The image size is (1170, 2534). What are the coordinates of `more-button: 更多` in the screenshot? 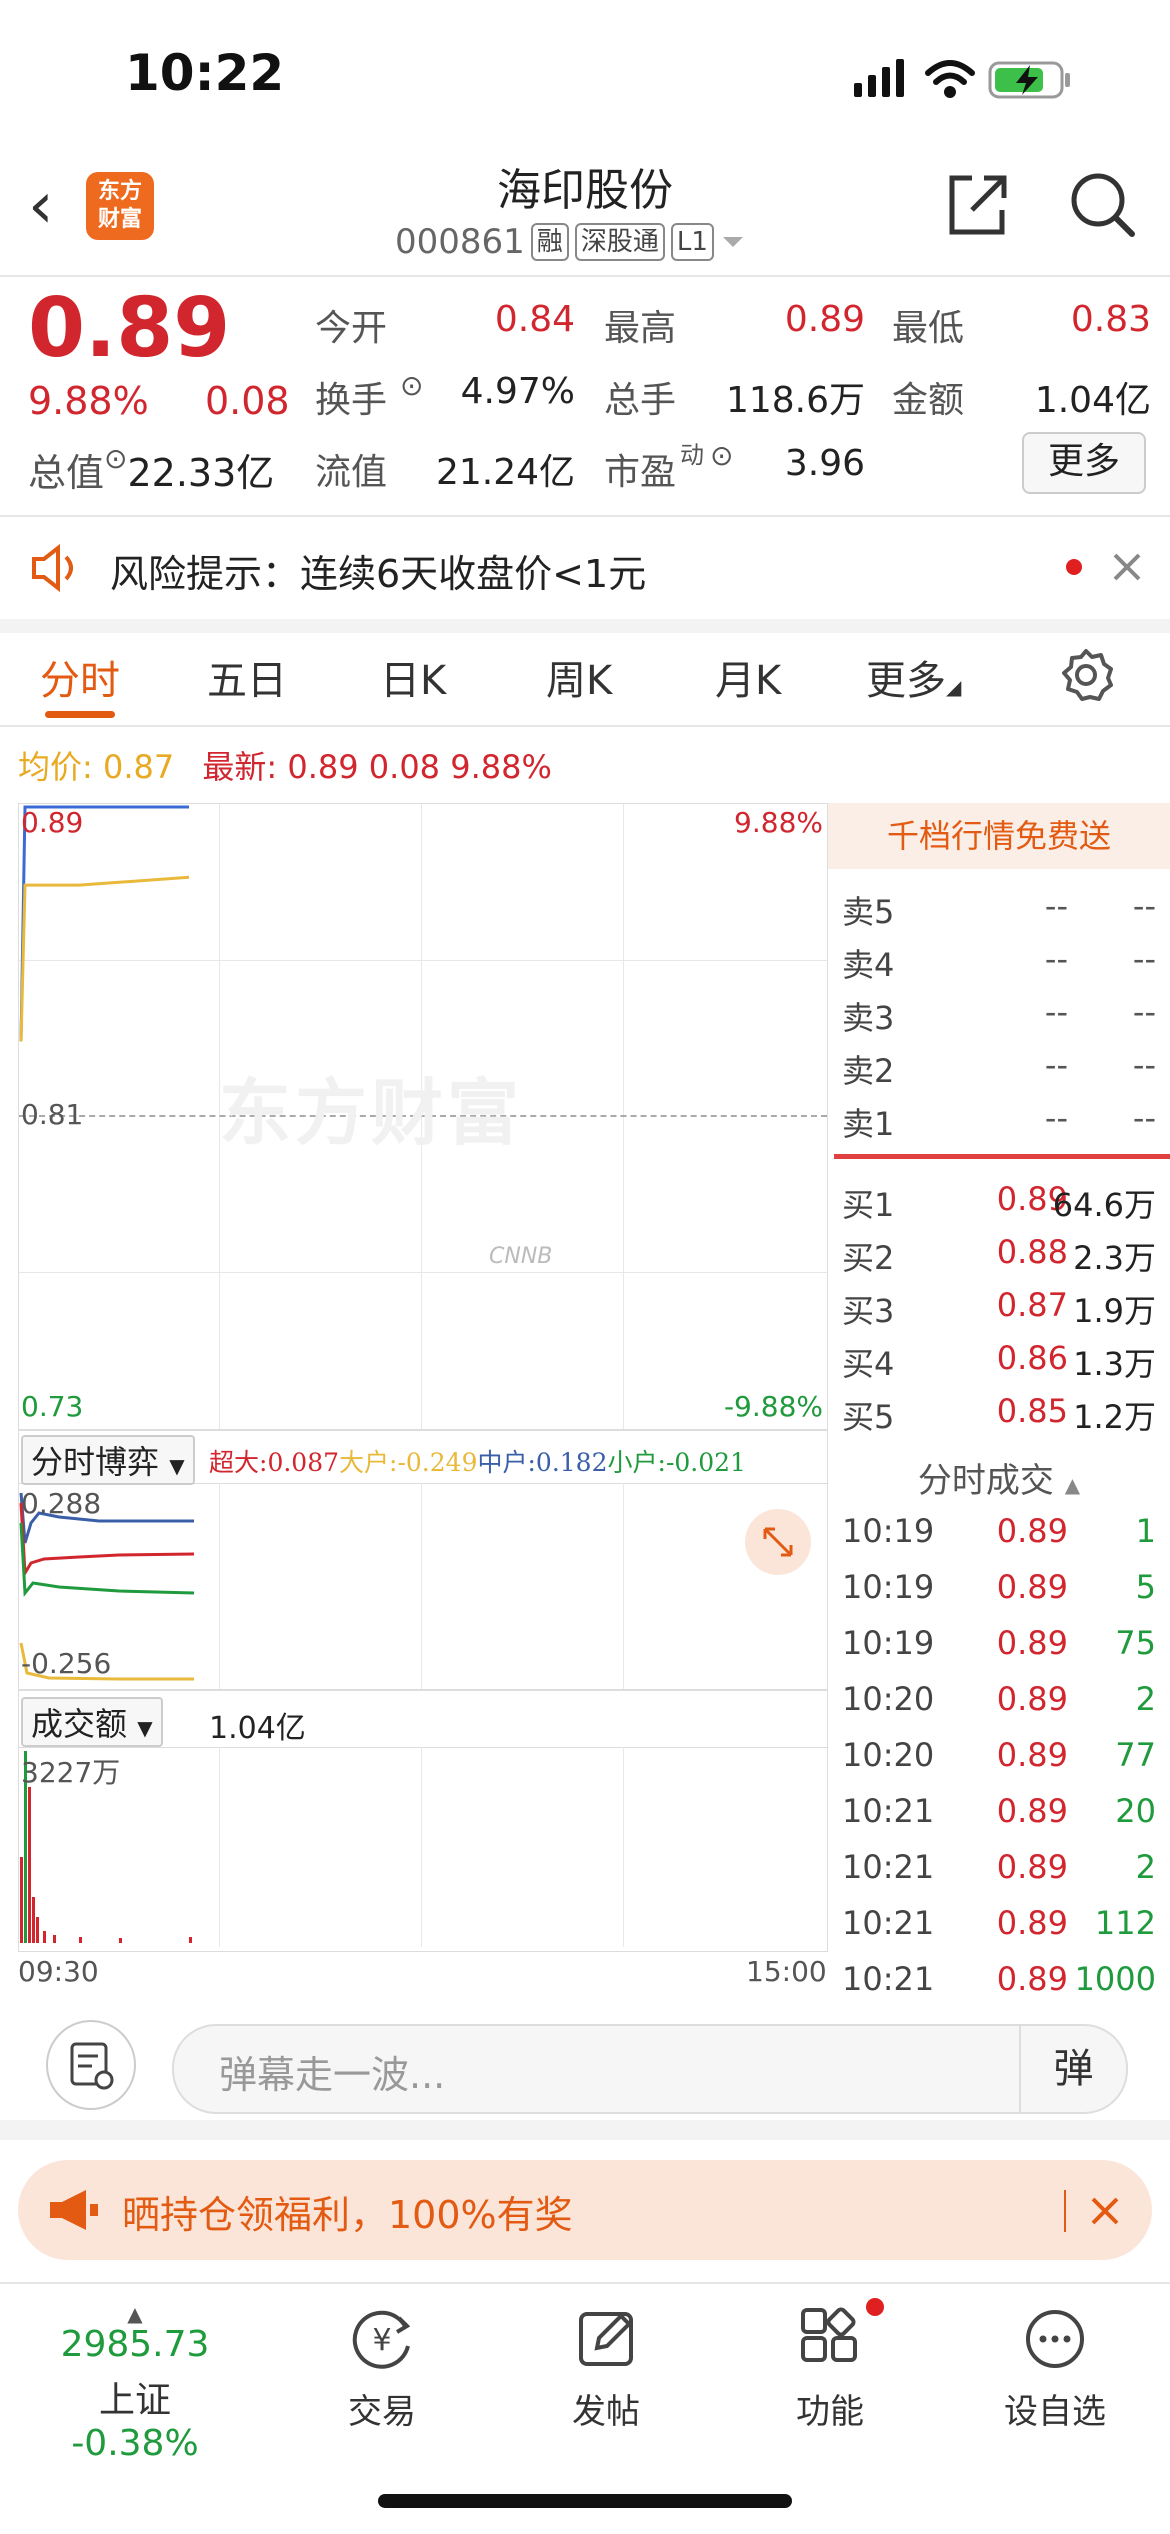 It's located at (1084, 463).